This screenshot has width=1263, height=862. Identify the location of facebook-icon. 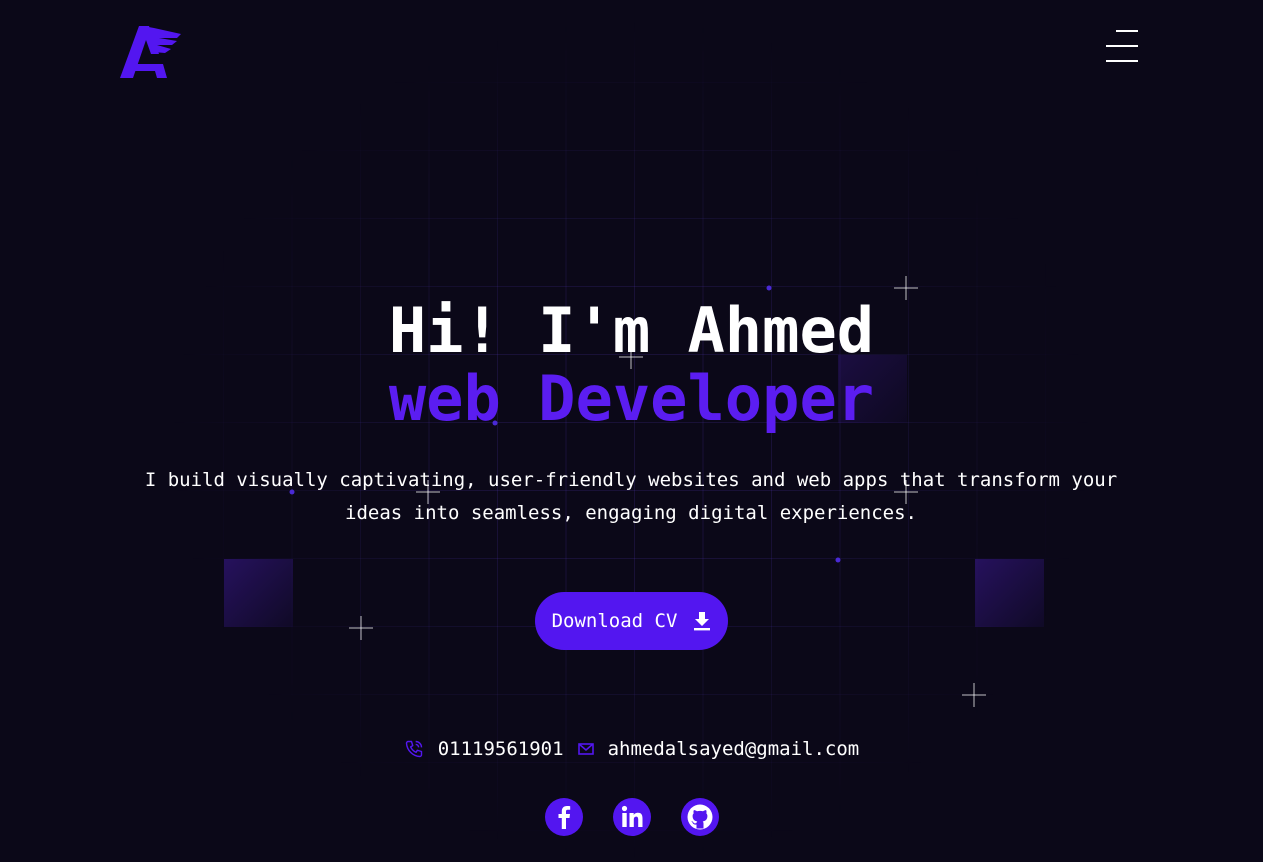
(564, 817).